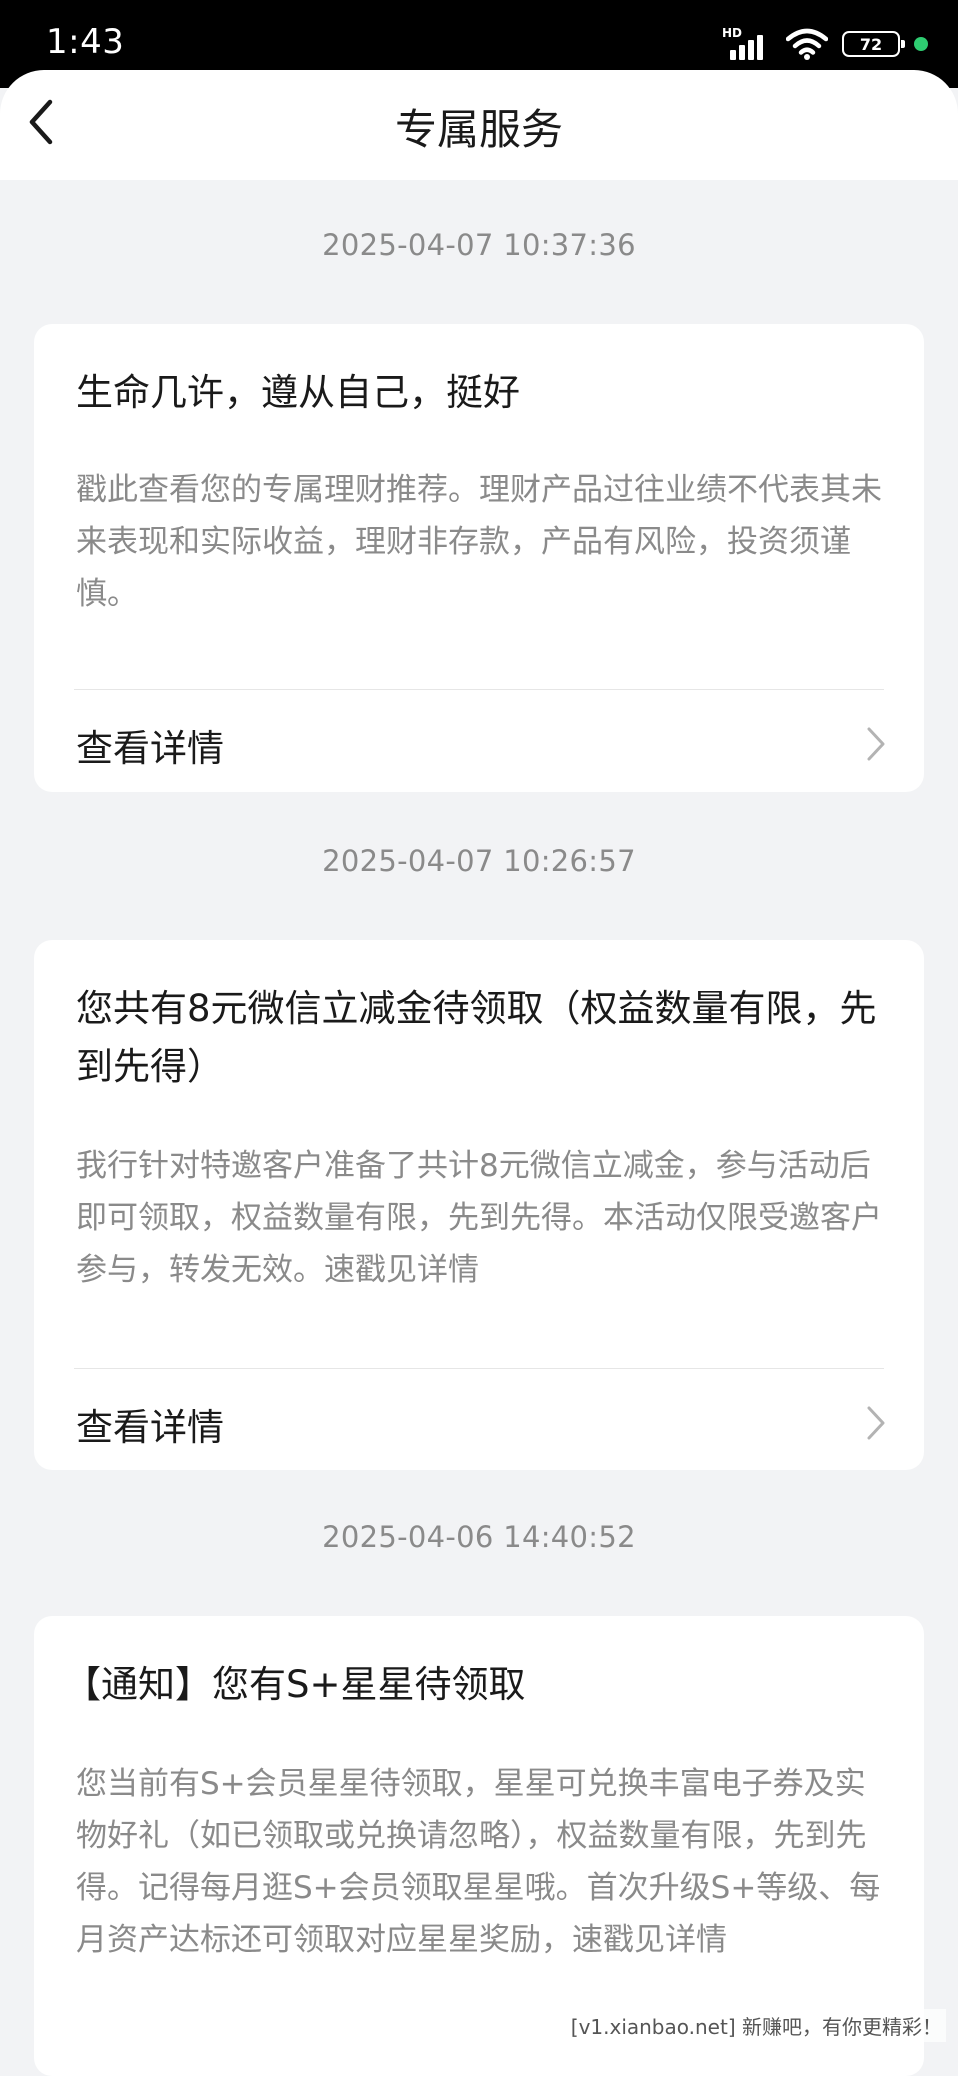  I want to click on message-timestamp: 2025-04-06 14:40:52, so click(479, 1537).